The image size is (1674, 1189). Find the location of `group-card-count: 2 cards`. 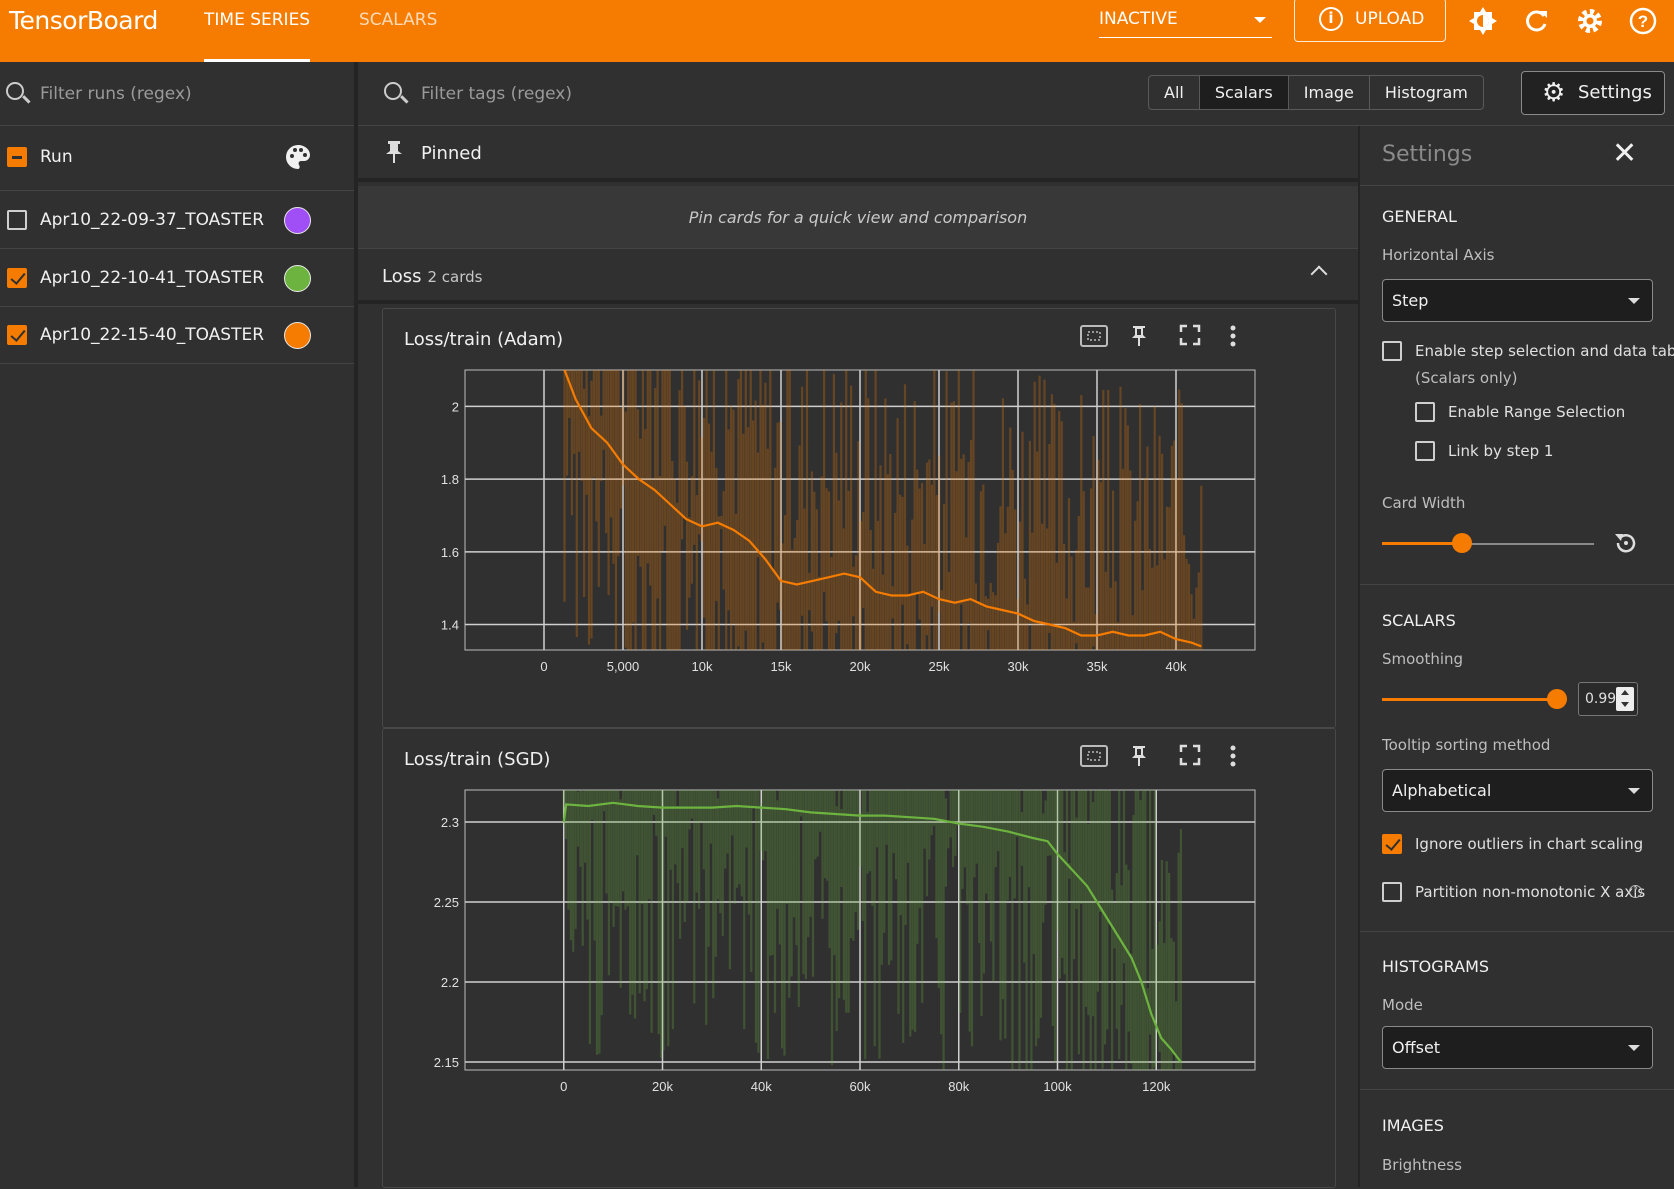

group-card-count: 2 cards is located at coordinates (455, 277).